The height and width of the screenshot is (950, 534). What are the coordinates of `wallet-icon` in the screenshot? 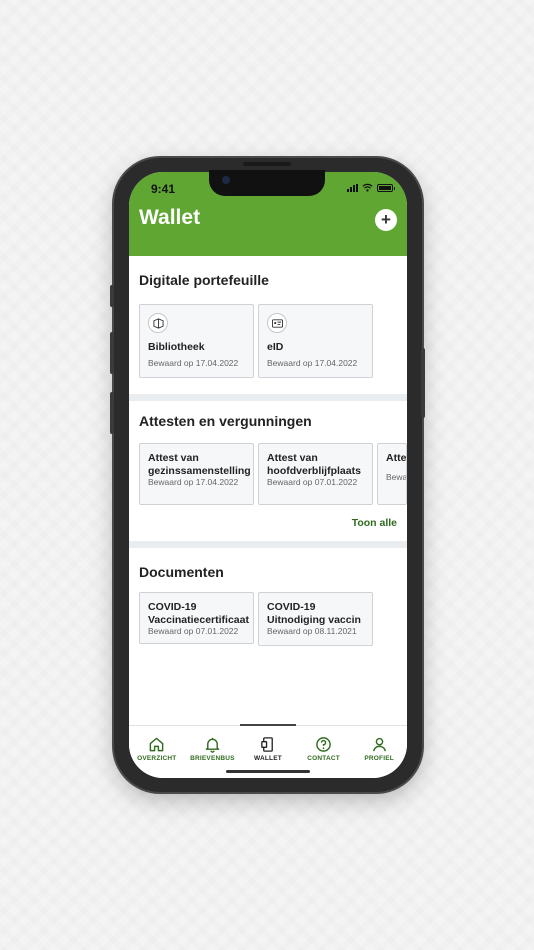 It's located at (267, 744).